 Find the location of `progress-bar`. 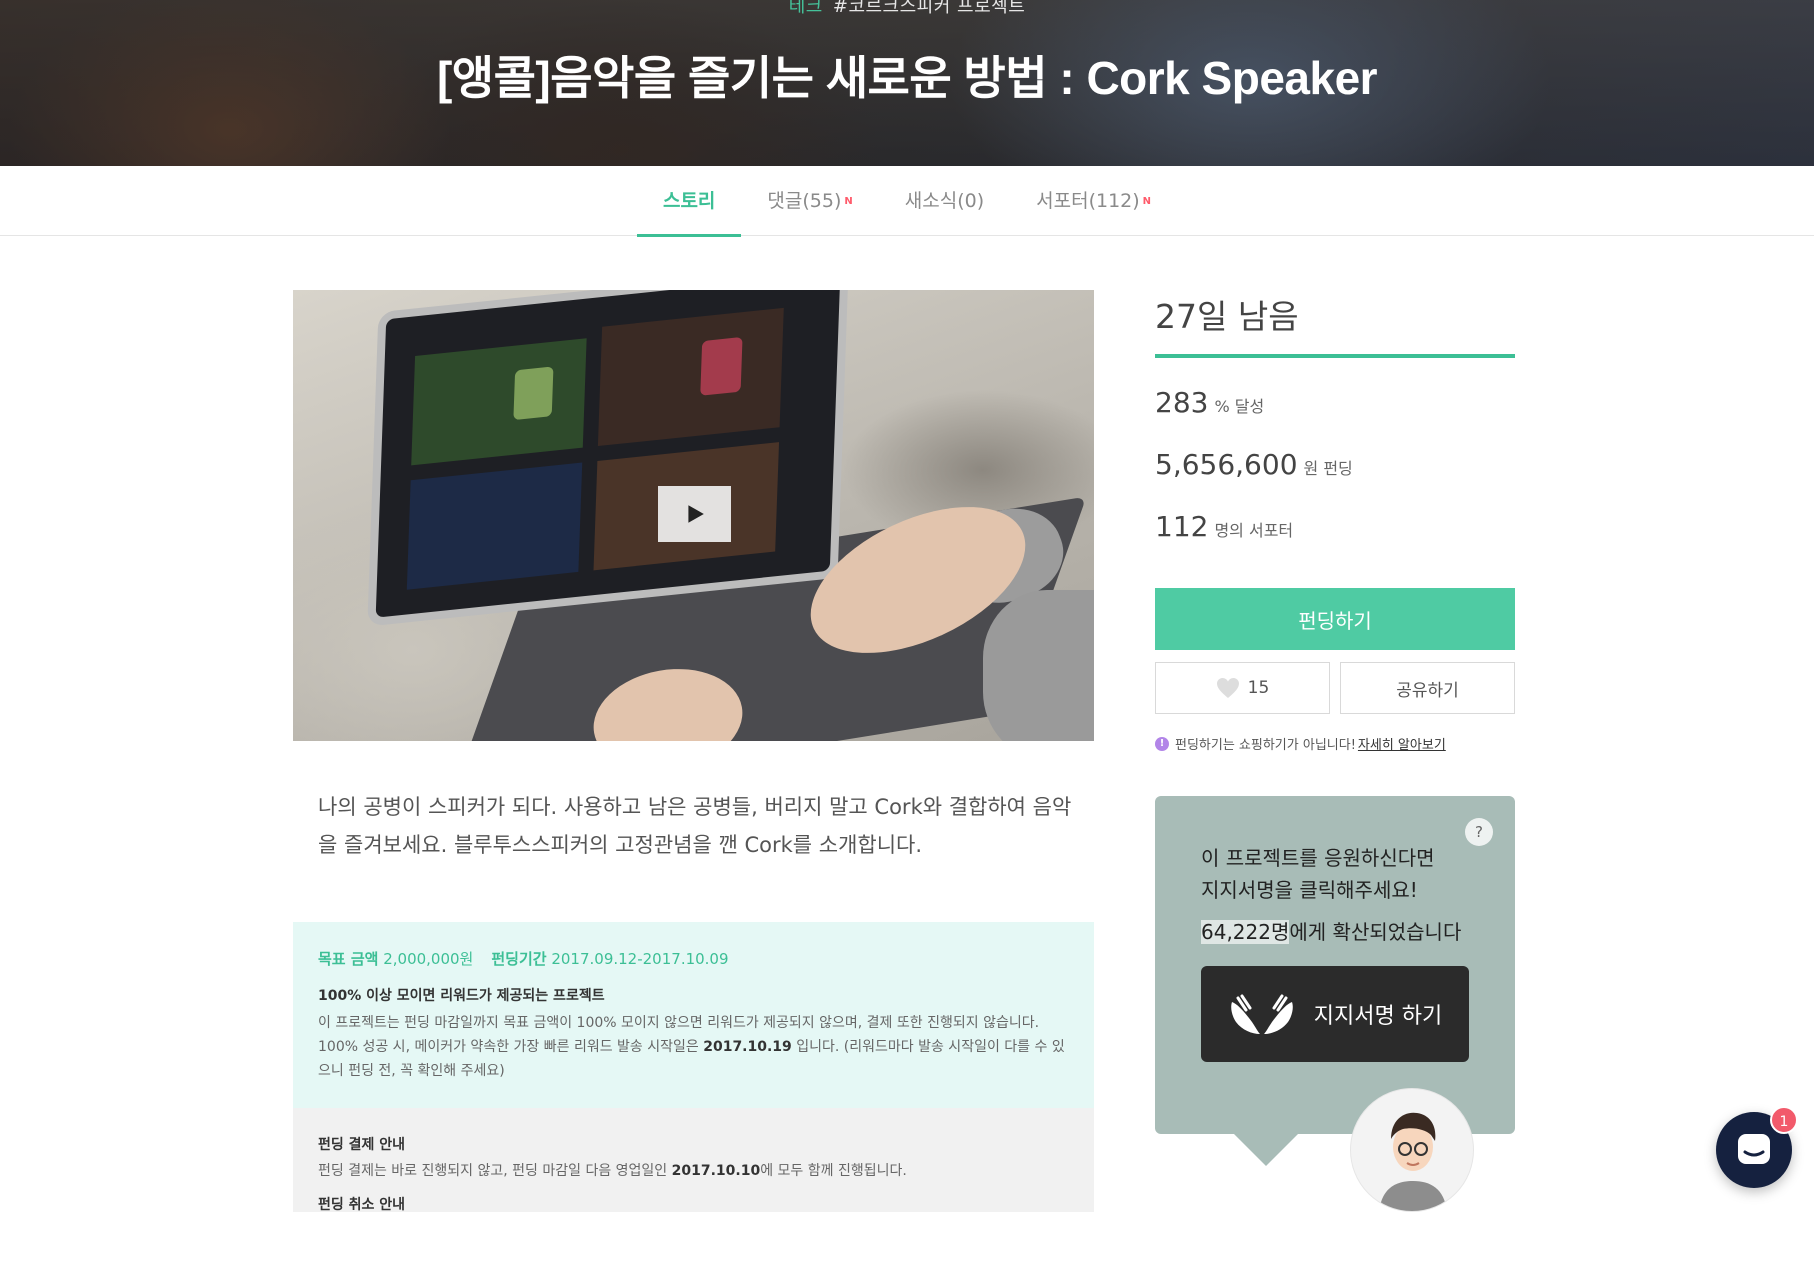

progress-bar is located at coordinates (1335, 356).